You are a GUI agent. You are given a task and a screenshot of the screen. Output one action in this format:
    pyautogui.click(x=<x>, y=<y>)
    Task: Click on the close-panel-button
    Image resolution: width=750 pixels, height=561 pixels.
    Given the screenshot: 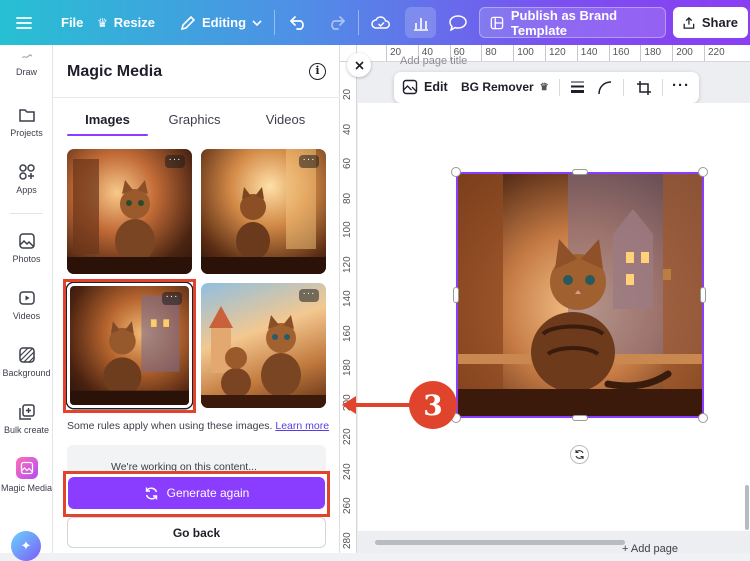 What is the action you would take?
    pyautogui.click(x=359, y=65)
    